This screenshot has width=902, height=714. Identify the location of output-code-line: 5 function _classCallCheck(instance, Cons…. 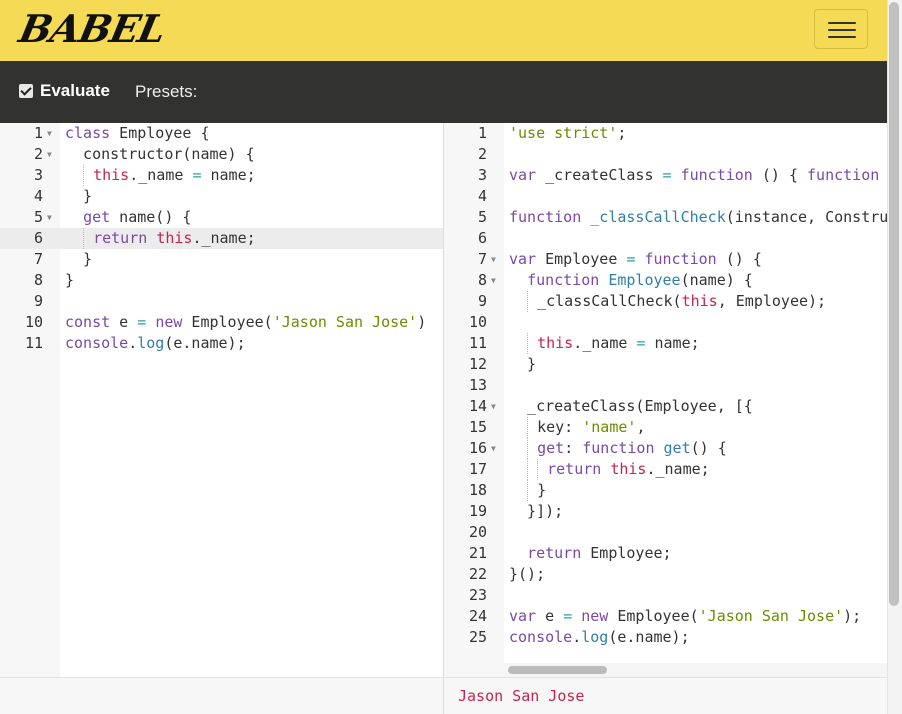
(665, 217).